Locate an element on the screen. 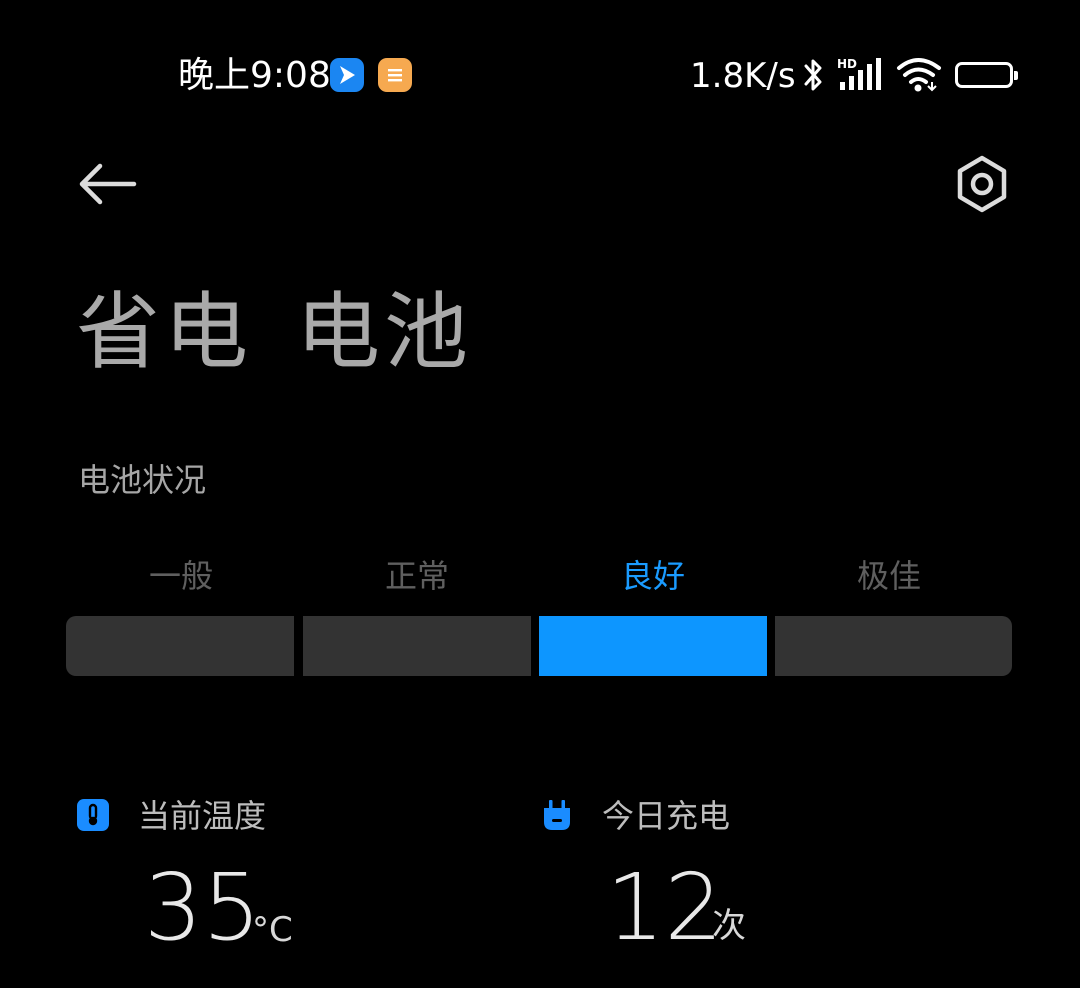 The height and width of the screenshot is (988, 1080). feather-app-icon is located at coordinates (347, 75).